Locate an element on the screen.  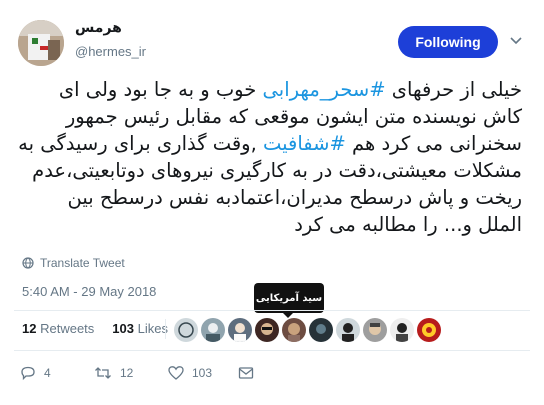
reply-icon is located at coordinates (28, 373).